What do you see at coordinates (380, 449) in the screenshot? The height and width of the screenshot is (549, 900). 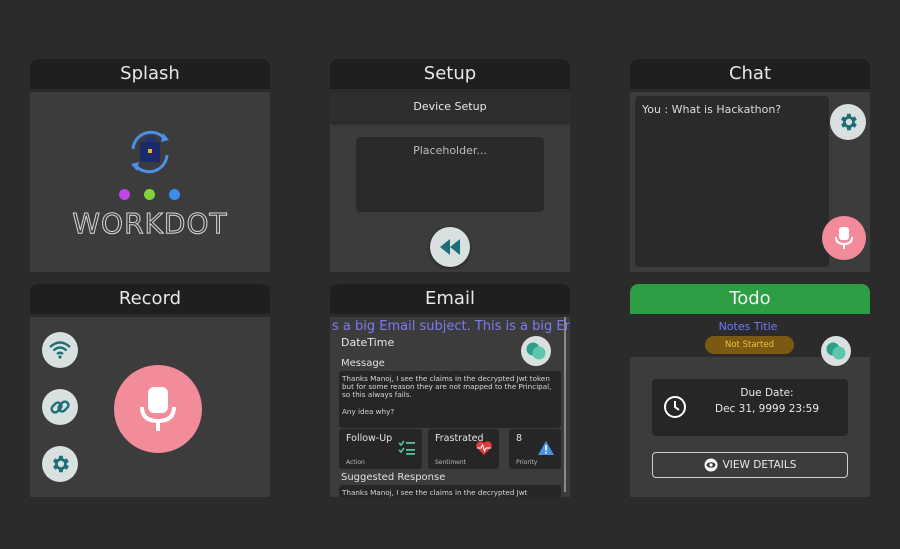 I see `action-card: Follow-Up Action` at bounding box center [380, 449].